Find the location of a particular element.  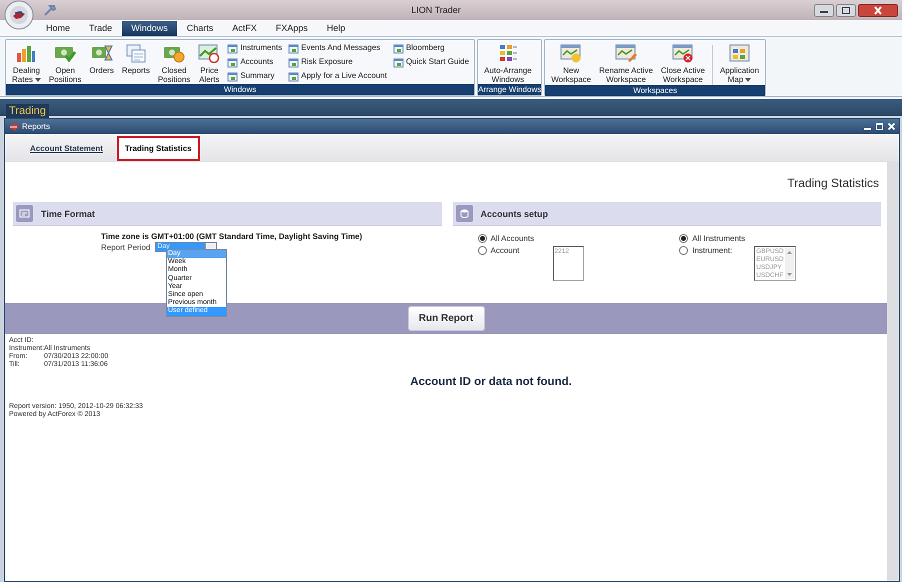

window-sun-icon is located at coordinates (571, 53).